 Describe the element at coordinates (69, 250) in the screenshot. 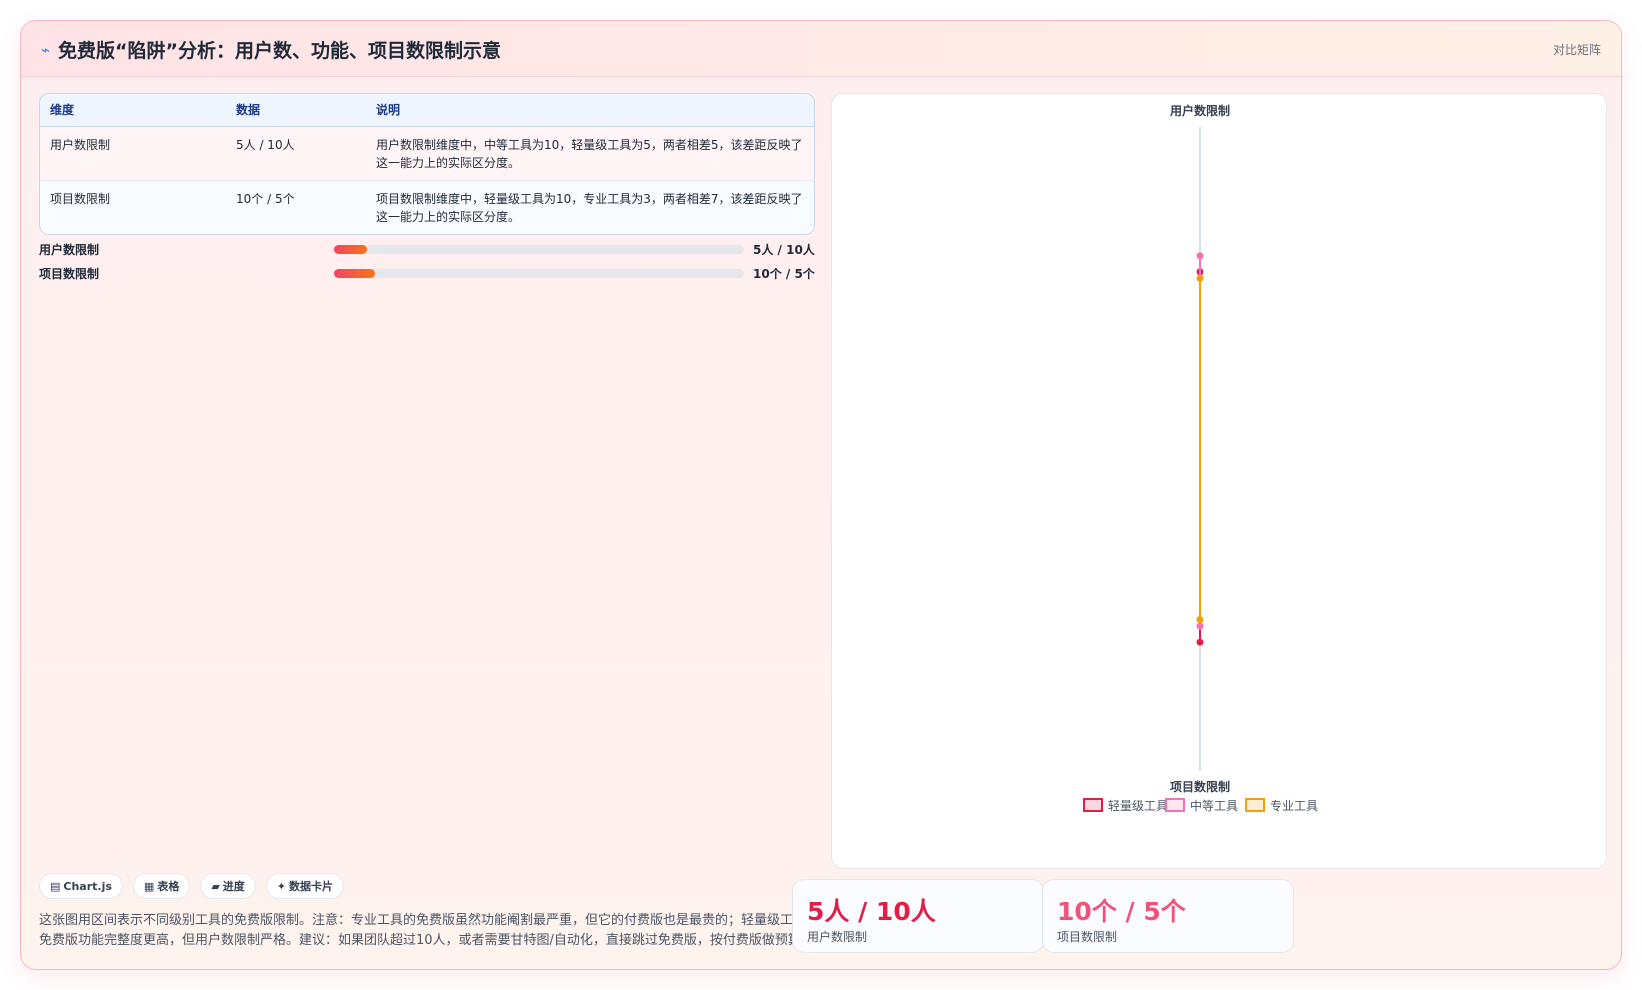

I see `progress-label: 用户数限制` at that location.